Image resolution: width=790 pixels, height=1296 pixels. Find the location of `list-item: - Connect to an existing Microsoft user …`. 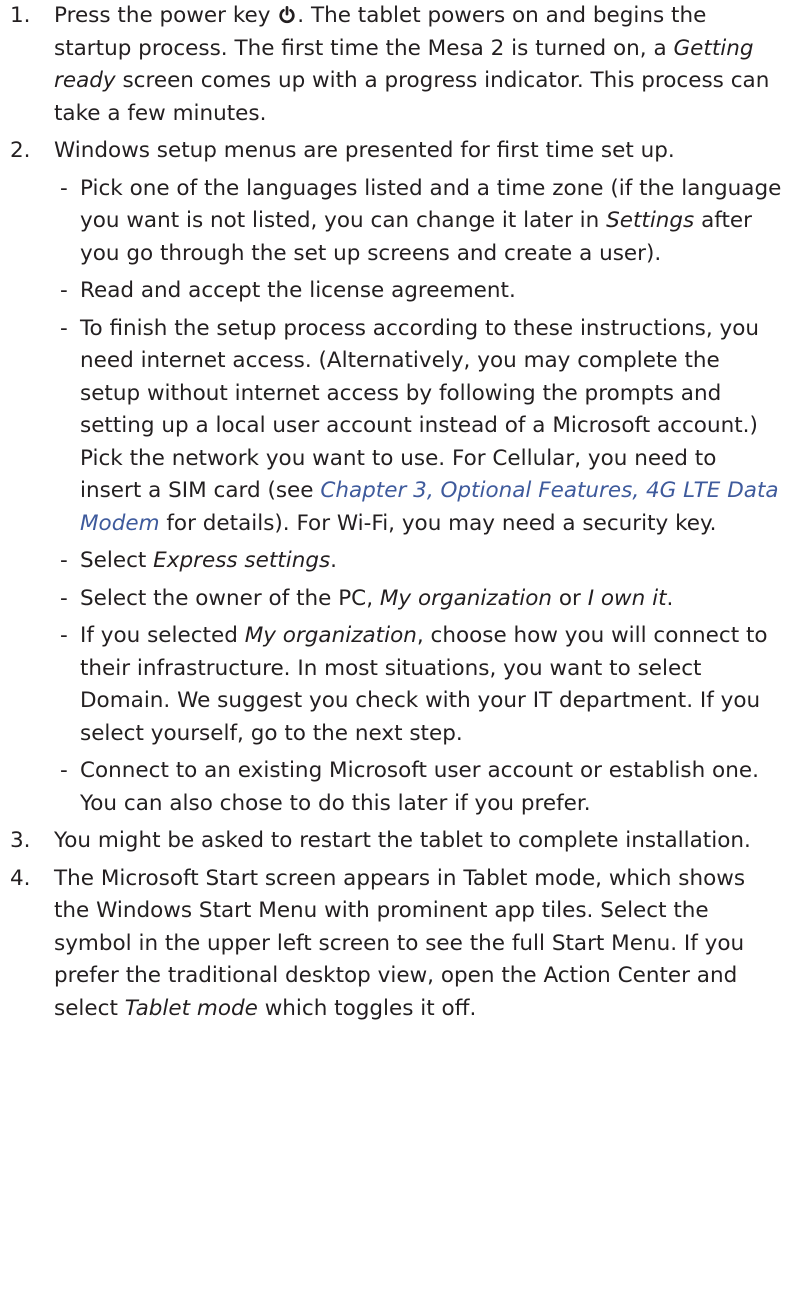

list-item: - Connect to an existing Microsoft user … is located at coordinates (419, 787).